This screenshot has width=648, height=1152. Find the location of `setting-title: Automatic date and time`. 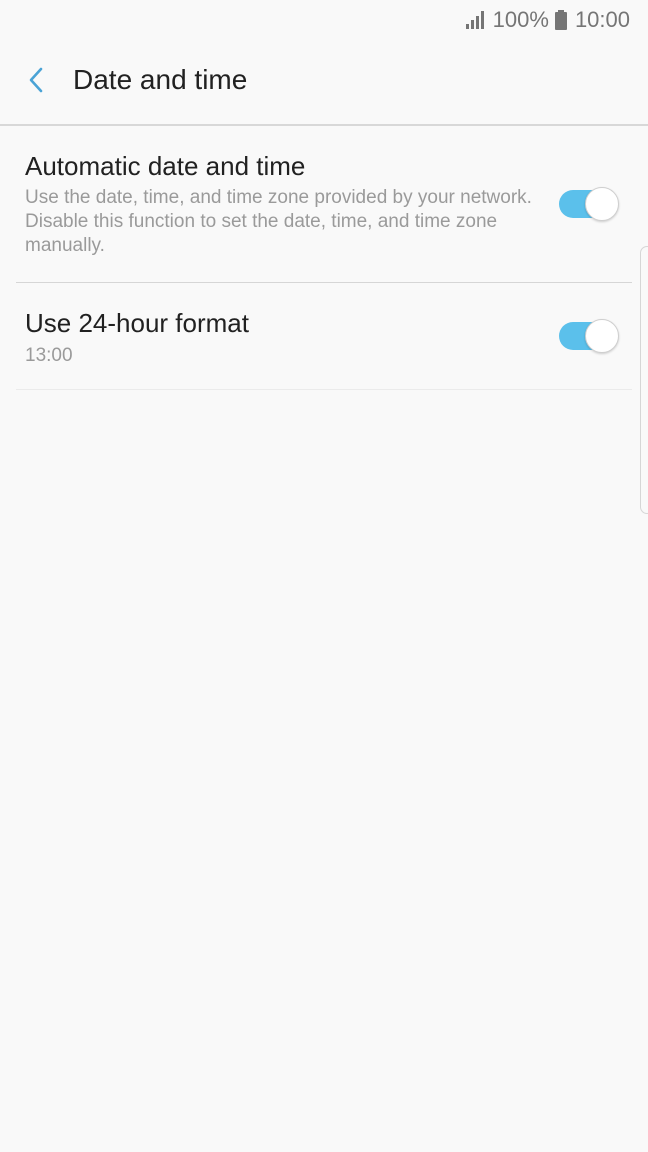

setting-title: Automatic date and time is located at coordinates (165, 166).